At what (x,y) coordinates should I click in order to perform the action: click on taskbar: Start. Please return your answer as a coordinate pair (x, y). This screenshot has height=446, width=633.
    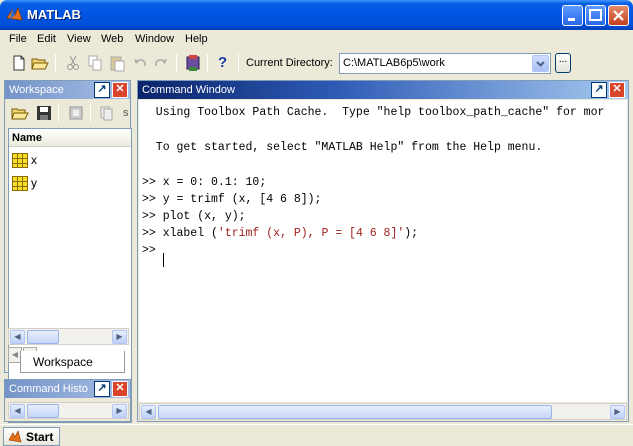
    Looking at the image, I should click on (316, 435).